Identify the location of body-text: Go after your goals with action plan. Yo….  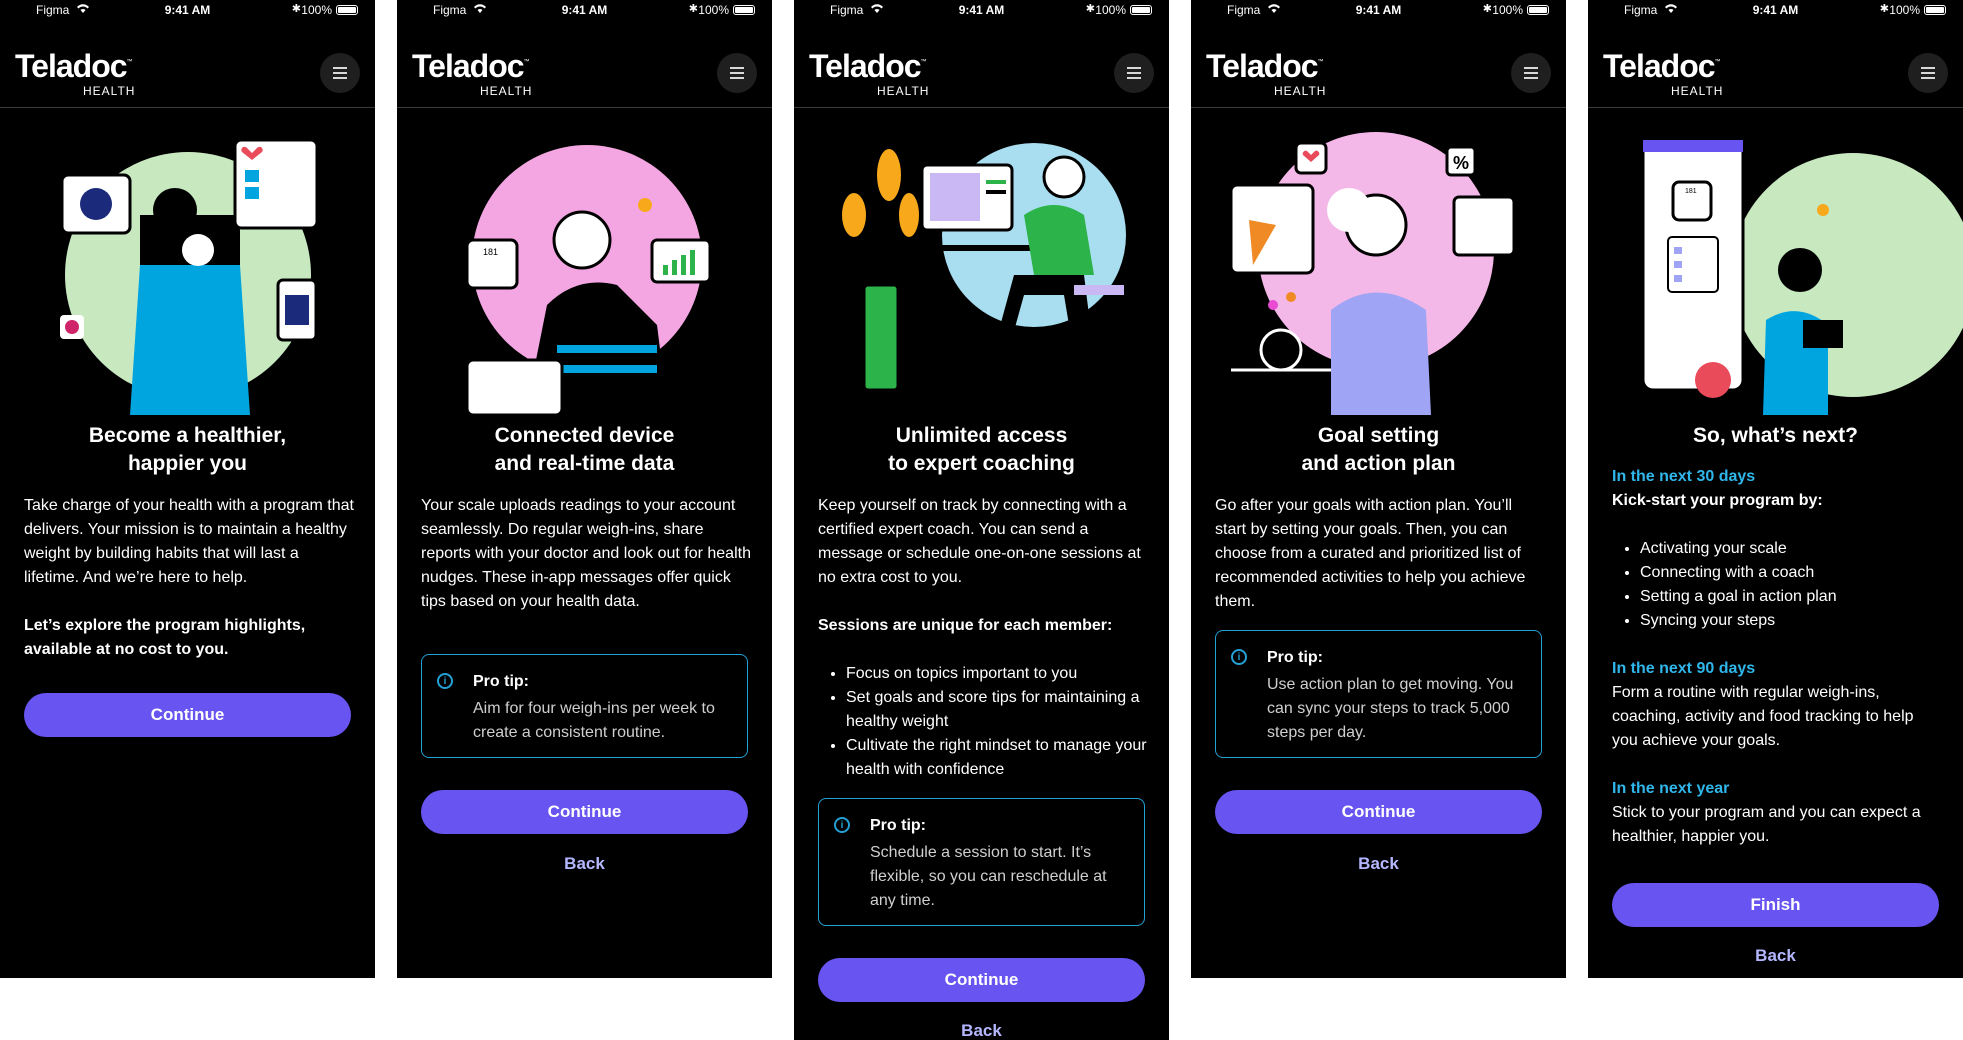
(1370, 553).